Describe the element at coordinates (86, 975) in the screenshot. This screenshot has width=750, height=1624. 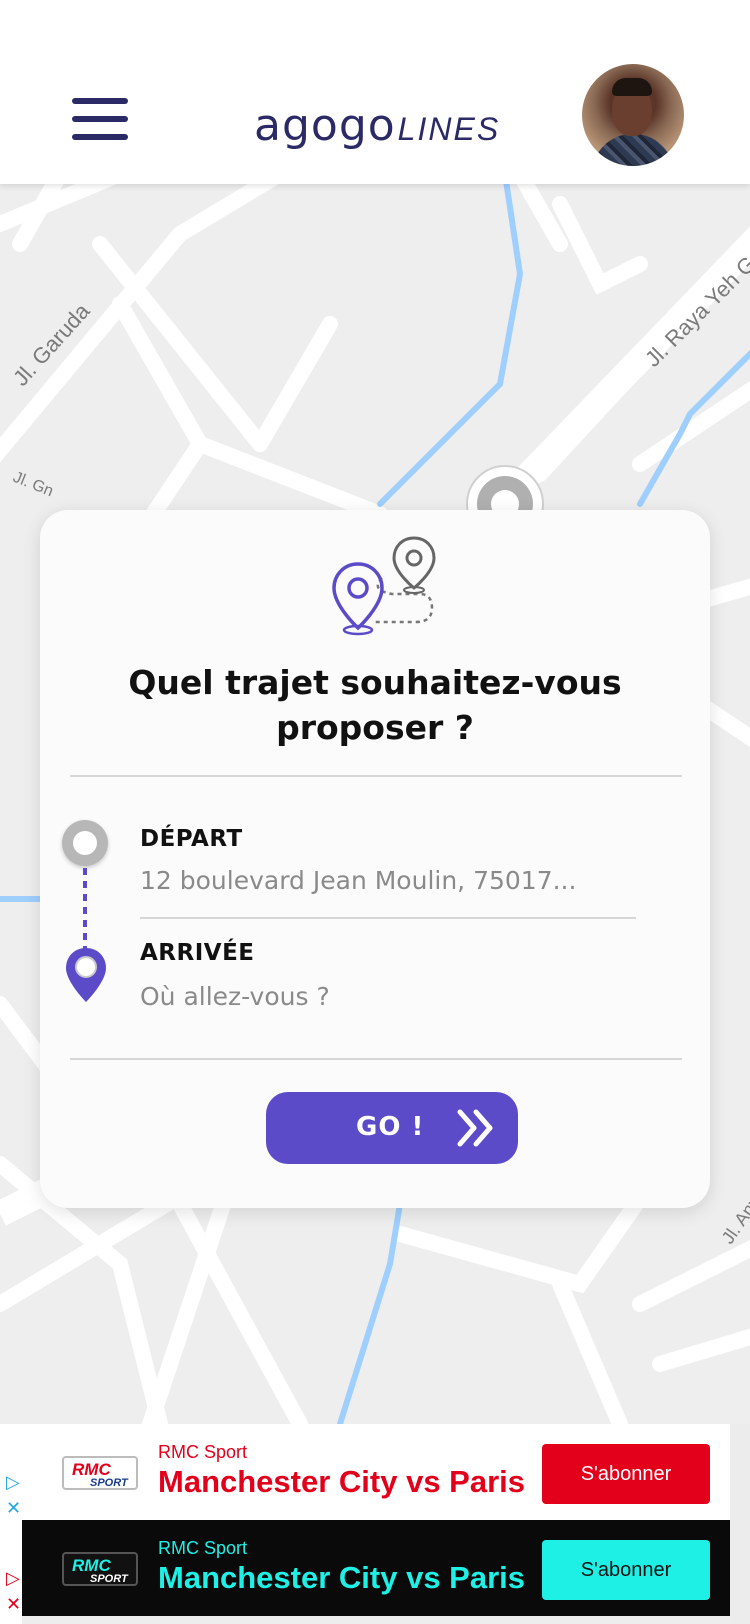
I see `arrival-marker-icon` at that location.